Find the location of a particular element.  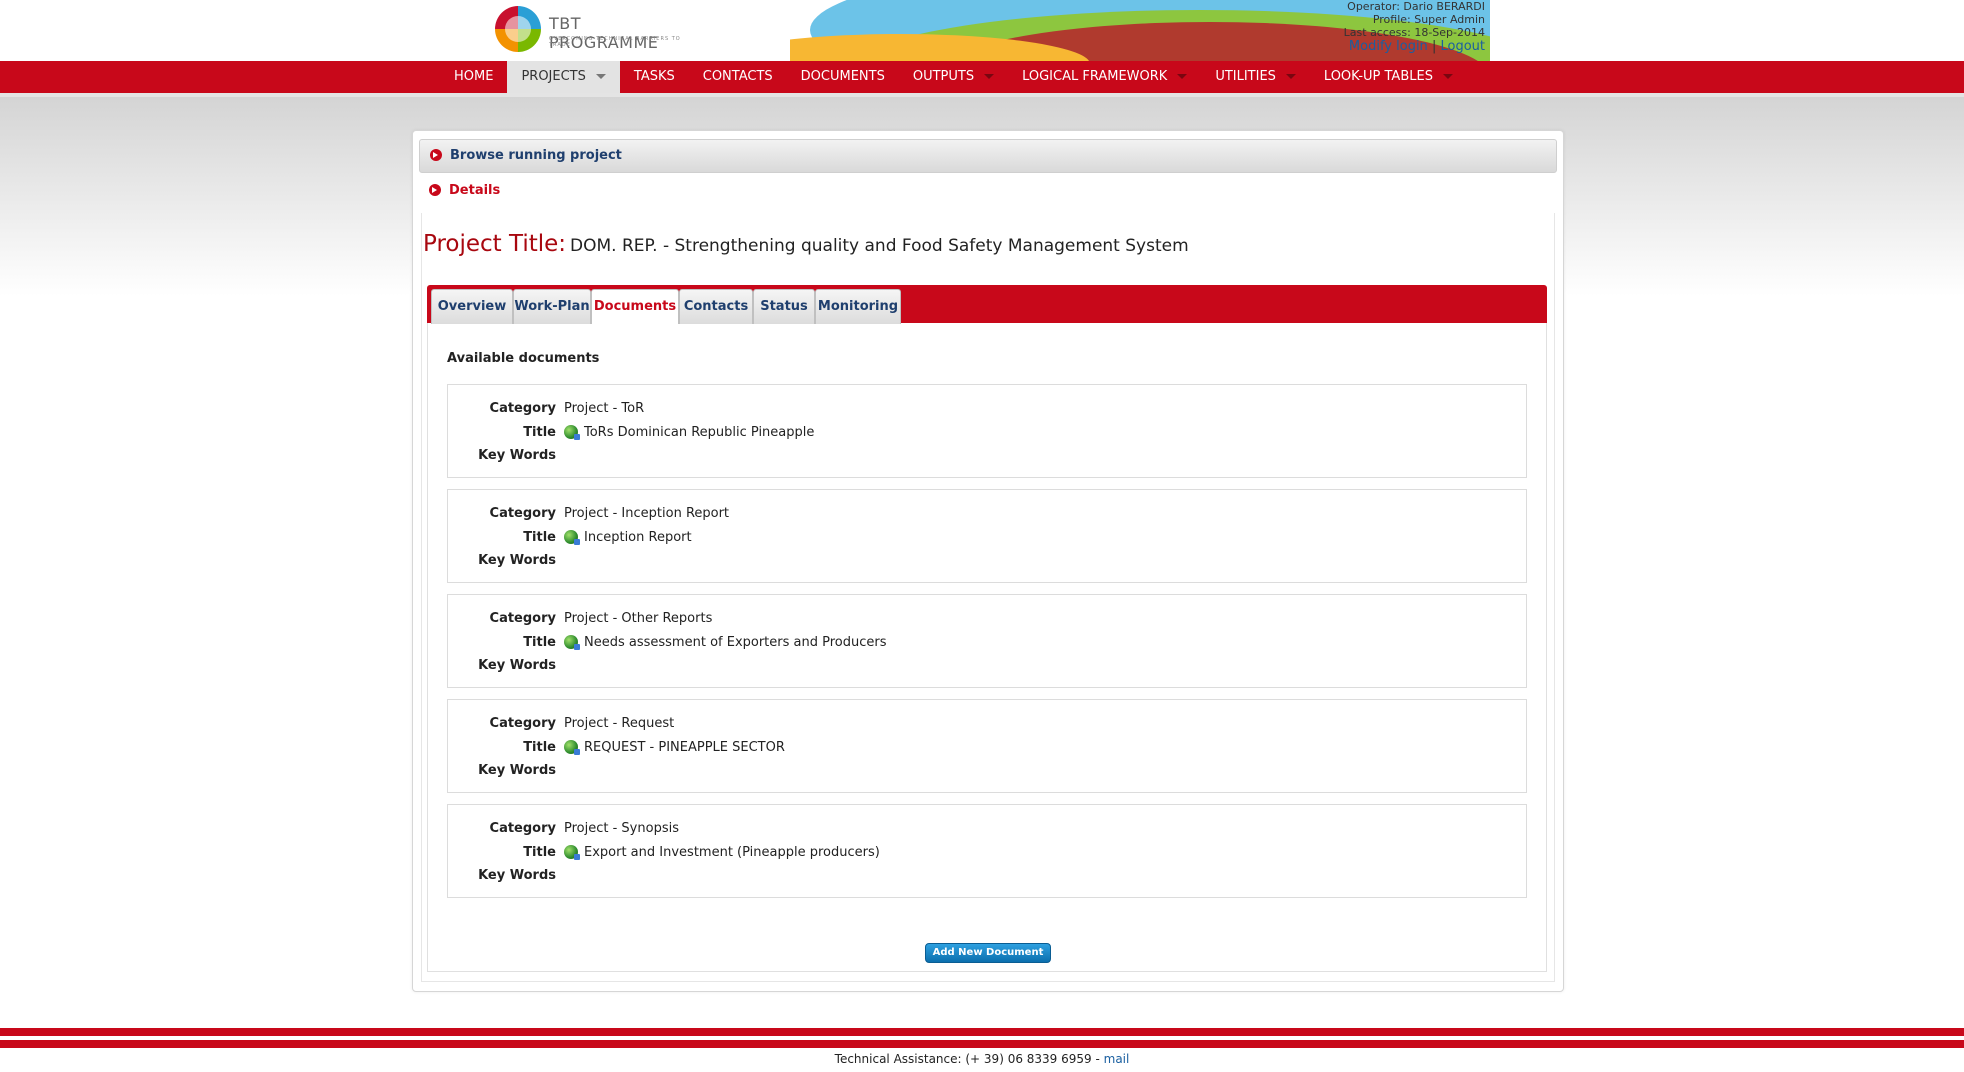

document-category-value: Project - Other Reports is located at coordinates (638, 618).